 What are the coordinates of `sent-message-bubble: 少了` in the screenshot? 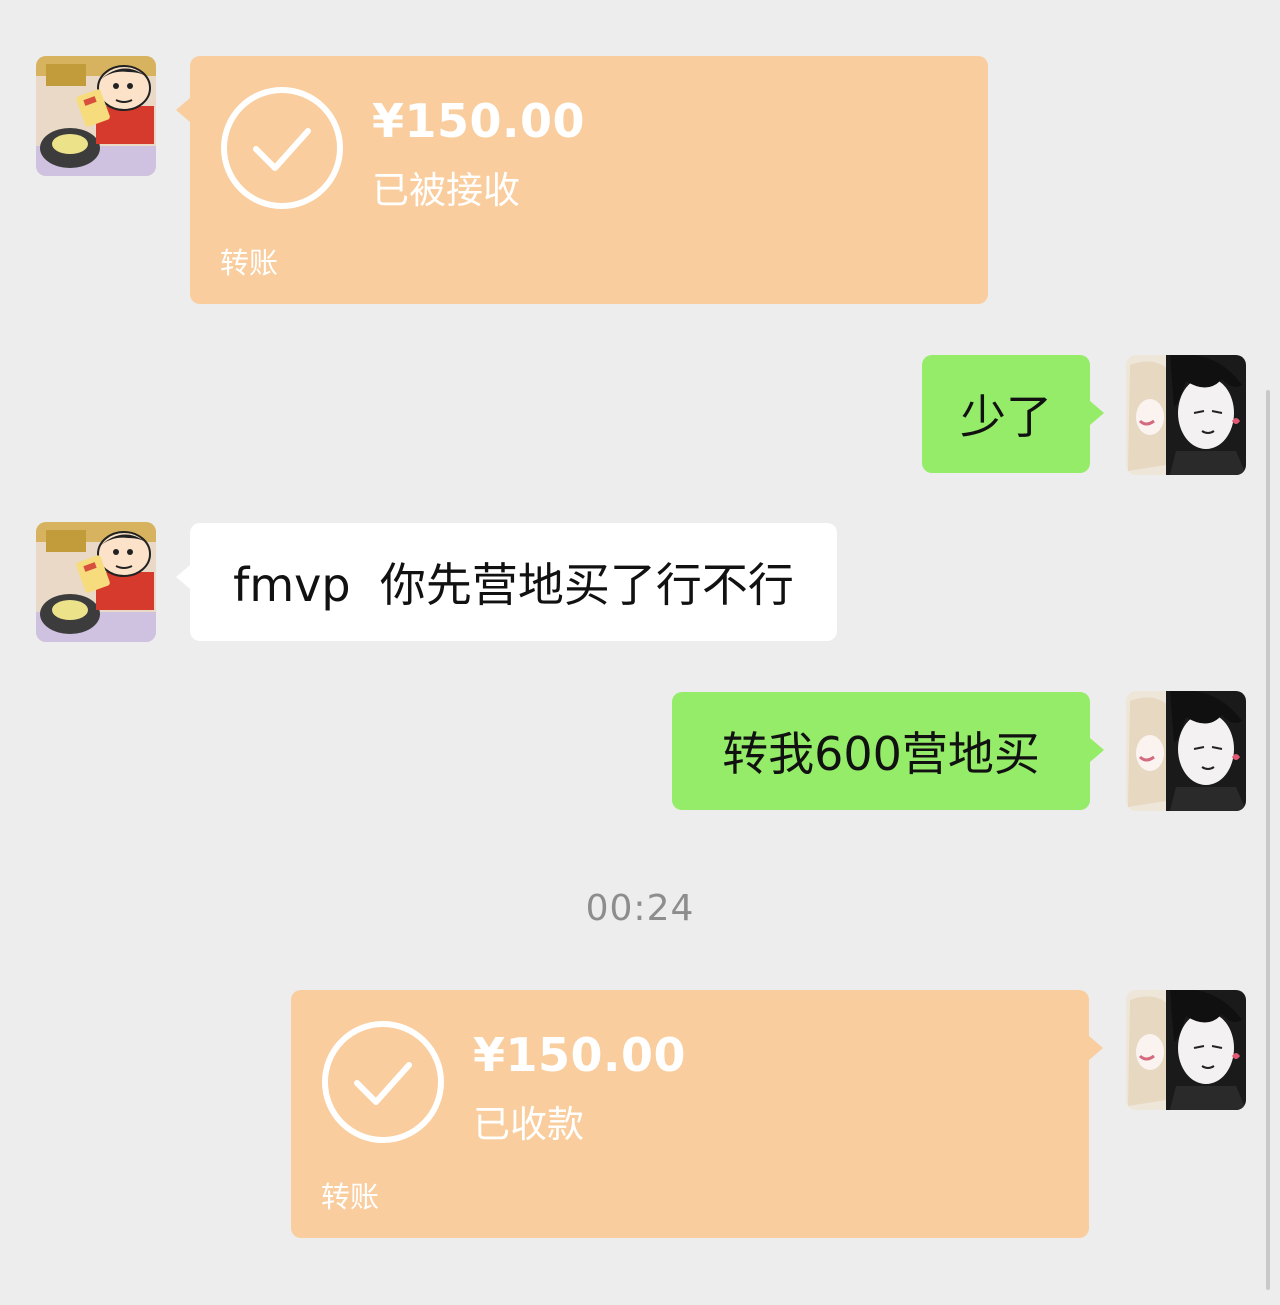 It's located at (1013, 414).